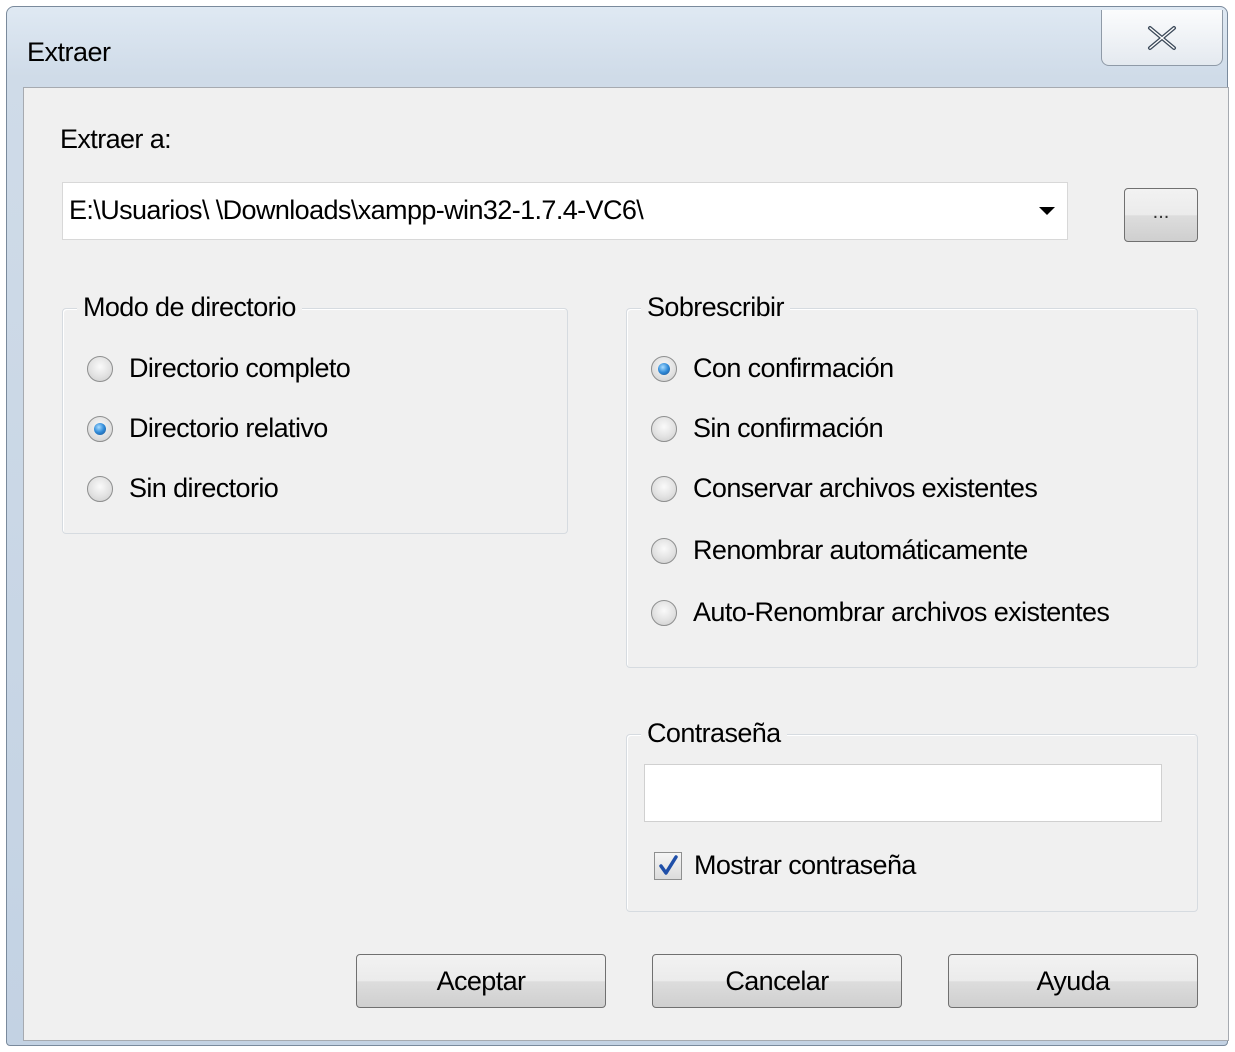 The width and height of the screenshot is (1235, 1052). I want to click on show-password-checkbox, so click(668, 865).